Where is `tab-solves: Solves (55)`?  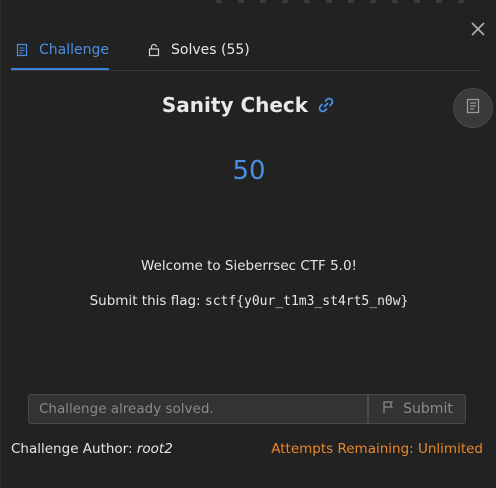 tab-solves: Solves (55) is located at coordinates (198, 50).